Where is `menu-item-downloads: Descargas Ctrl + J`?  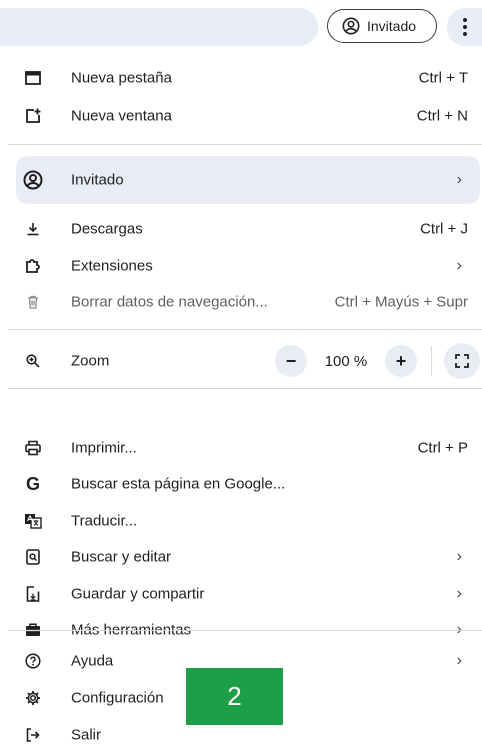
menu-item-downloads: Descargas Ctrl + J is located at coordinates (241, 229).